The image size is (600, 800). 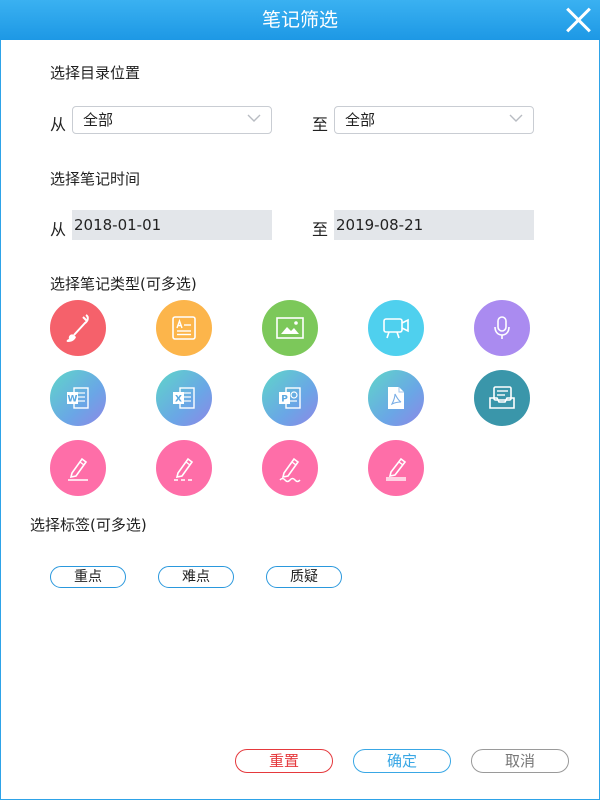 I want to click on type-audio, so click(x=502, y=328).